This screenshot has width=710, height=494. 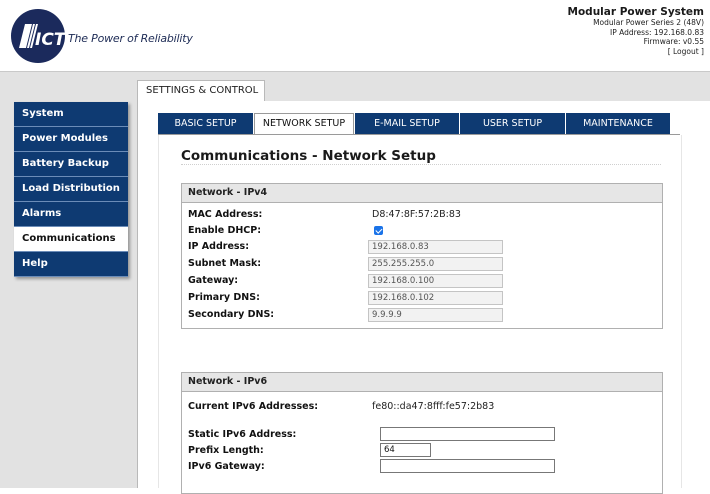 What do you see at coordinates (71, 114) in the screenshot?
I see `sidebar-item-system: System` at bounding box center [71, 114].